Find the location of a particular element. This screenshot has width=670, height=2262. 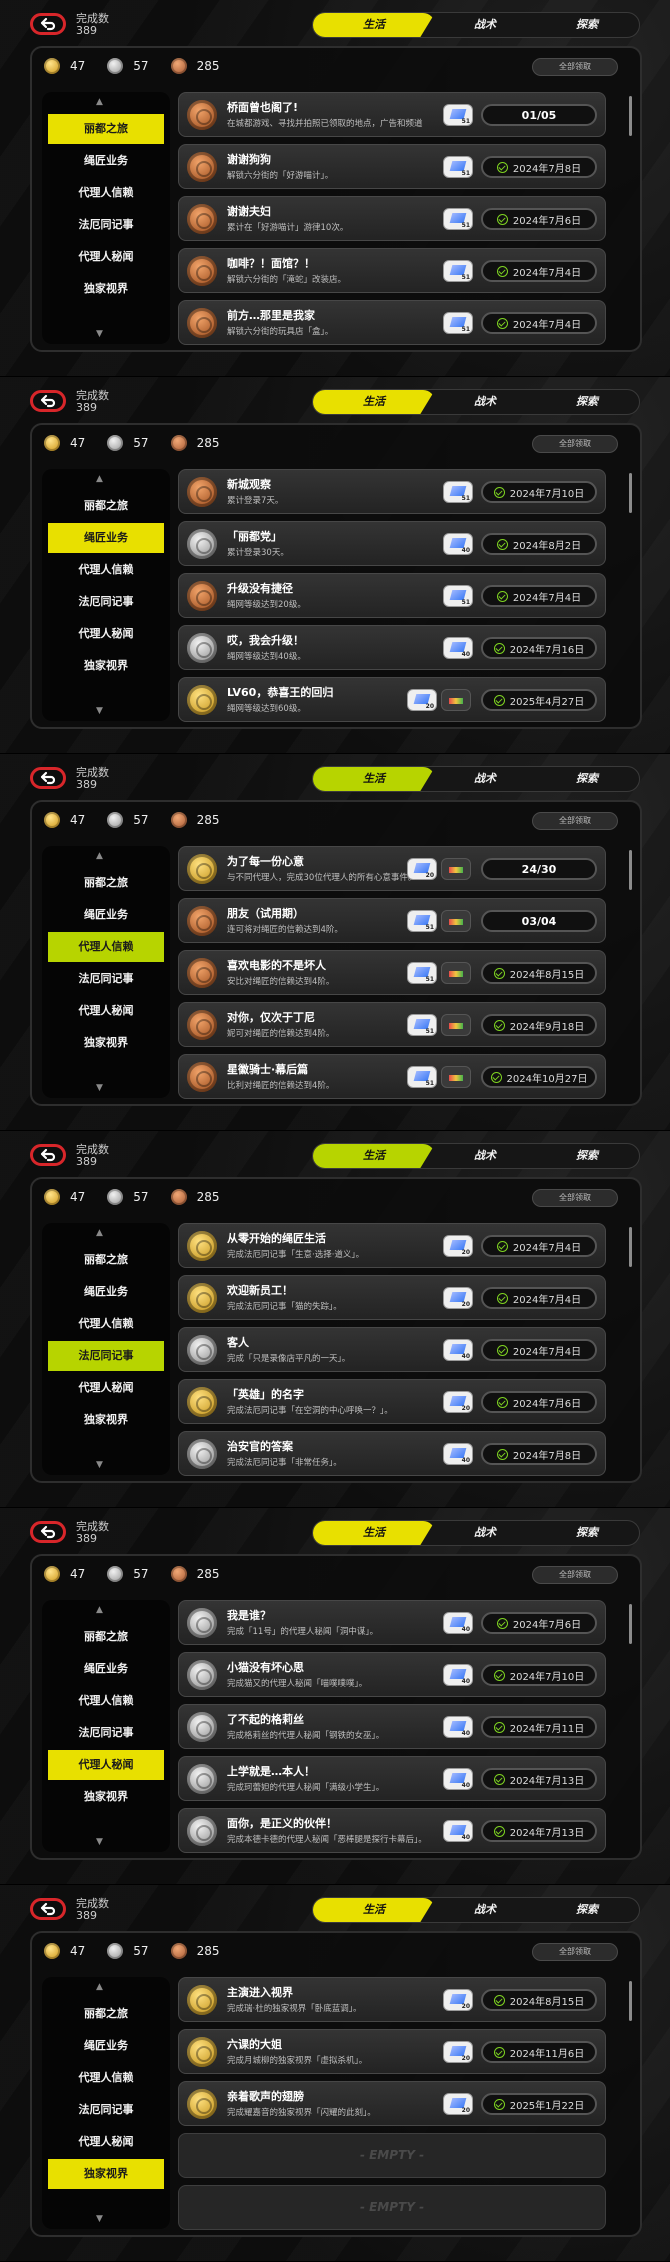

achievement-row: 哎，我会升级！ 绳网等级达到40级。 40 2024年7月16日 is located at coordinates (392, 647).